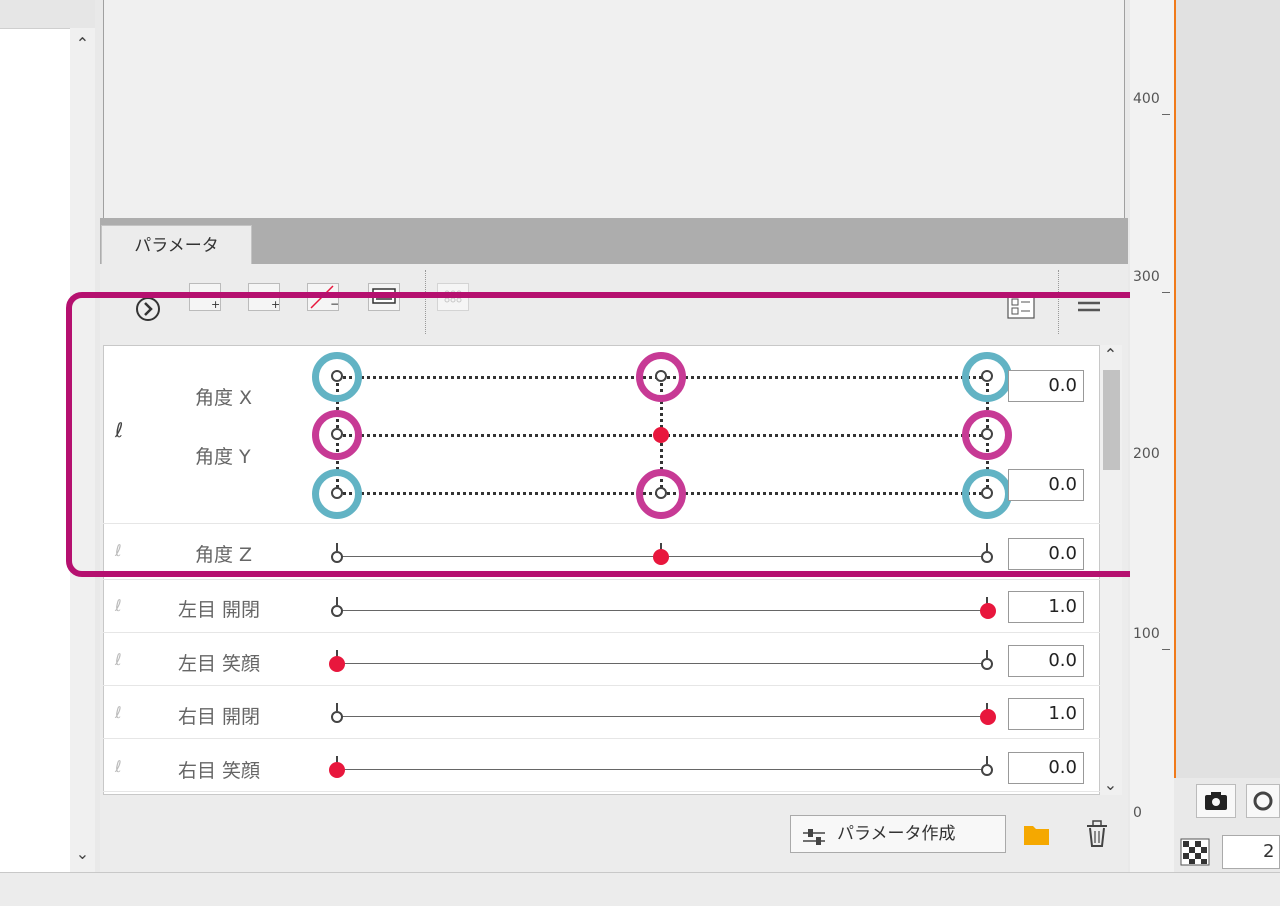  I want to click on folder-icon, so click(1037, 835).